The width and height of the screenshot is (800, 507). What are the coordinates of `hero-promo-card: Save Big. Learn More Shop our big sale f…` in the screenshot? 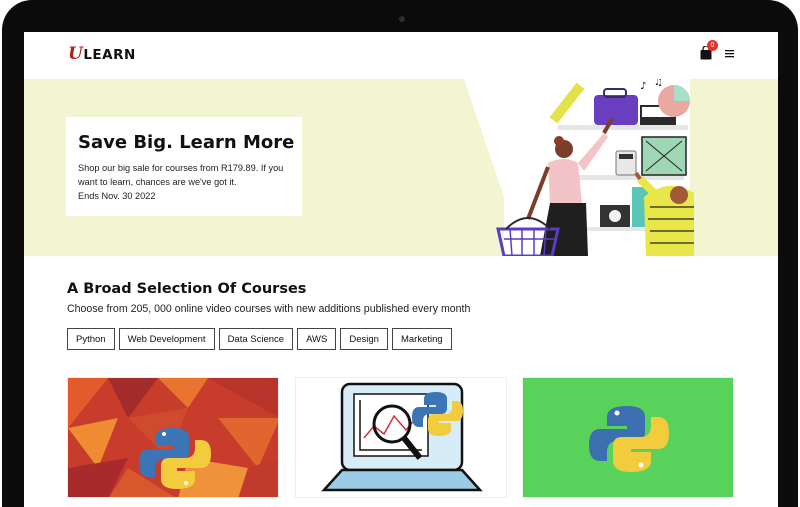 It's located at (184, 166).